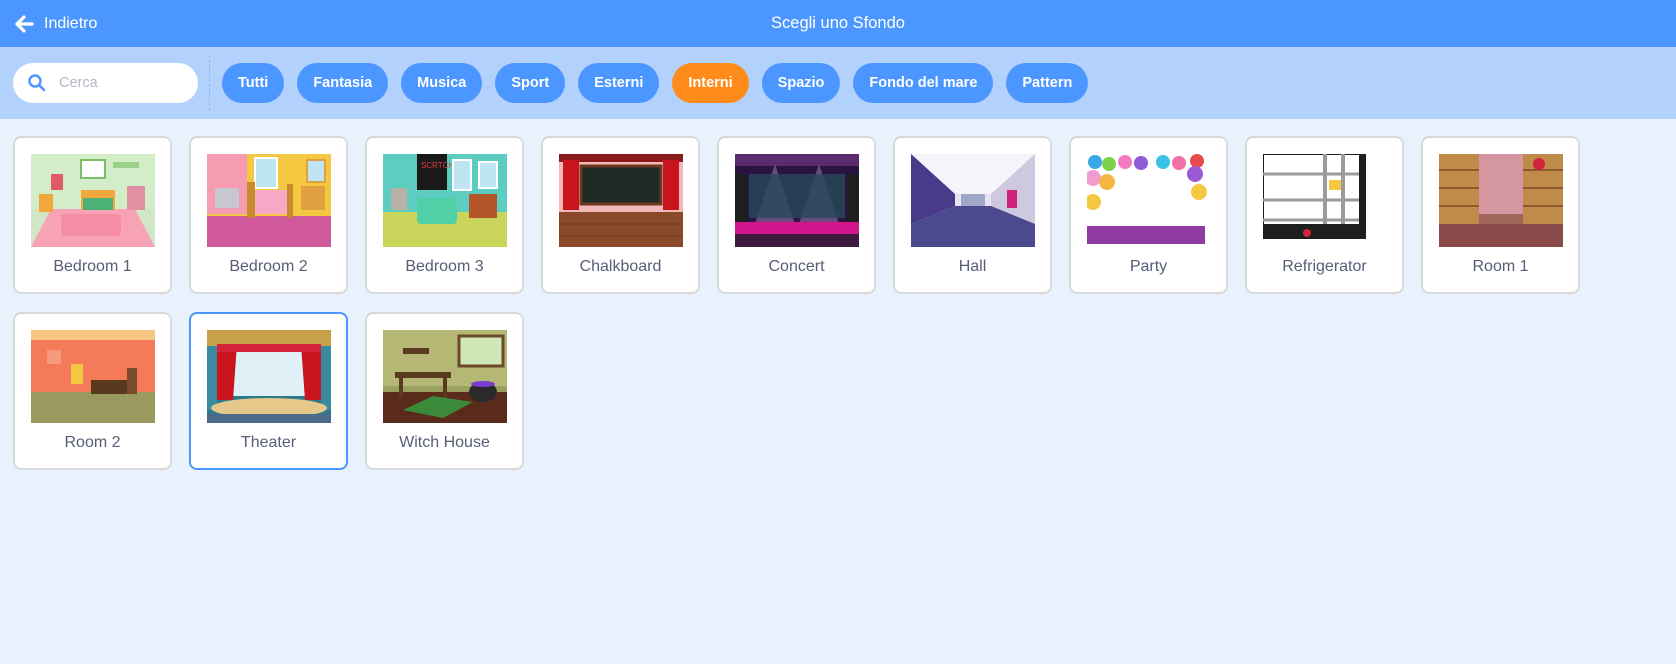 This screenshot has height=664, width=1676. I want to click on tag-fantasia: Fantasia, so click(343, 83).